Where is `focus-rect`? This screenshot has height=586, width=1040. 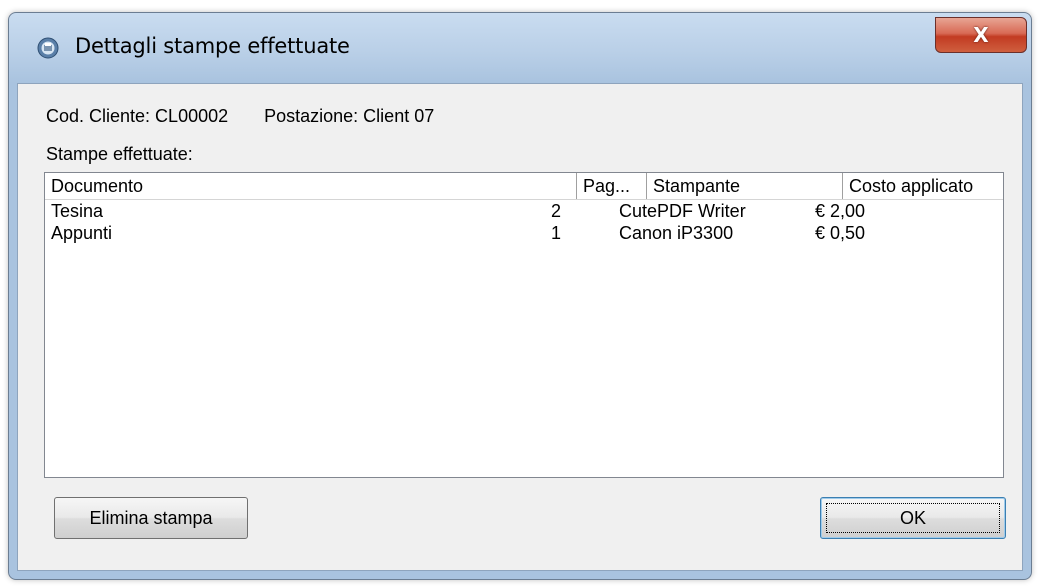
focus-rect is located at coordinates (913, 518).